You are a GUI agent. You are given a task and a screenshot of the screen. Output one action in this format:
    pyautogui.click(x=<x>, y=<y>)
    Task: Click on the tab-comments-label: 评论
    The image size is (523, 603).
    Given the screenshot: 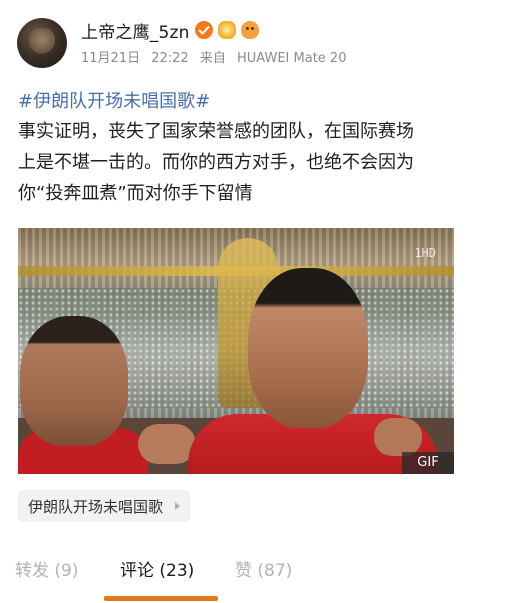 What is the action you would take?
    pyautogui.click(x=137, y=571)
    